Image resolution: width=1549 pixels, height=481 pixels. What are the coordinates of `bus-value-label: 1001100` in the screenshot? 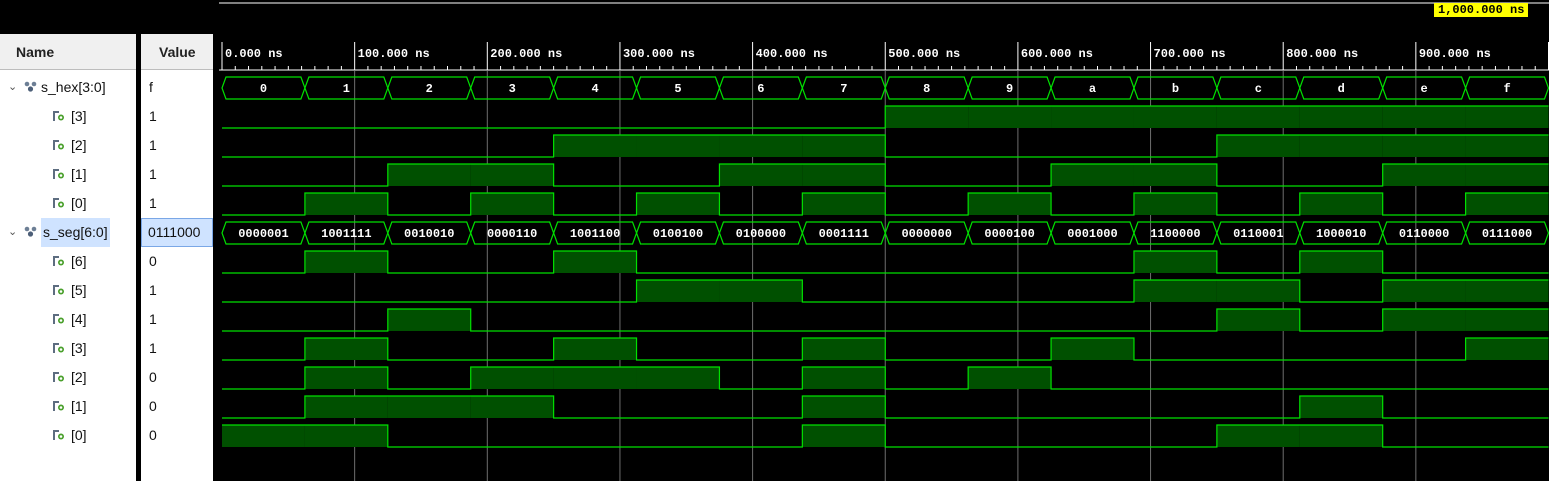 It's located at (595, 234).